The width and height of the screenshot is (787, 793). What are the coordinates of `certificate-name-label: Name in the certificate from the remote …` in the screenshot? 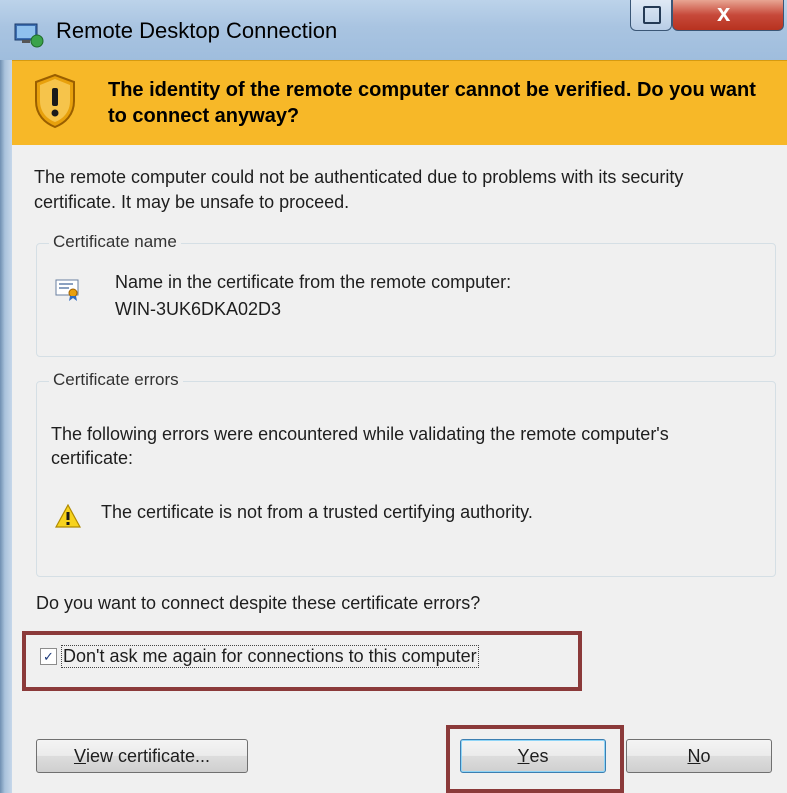 It's located at (313, 282).